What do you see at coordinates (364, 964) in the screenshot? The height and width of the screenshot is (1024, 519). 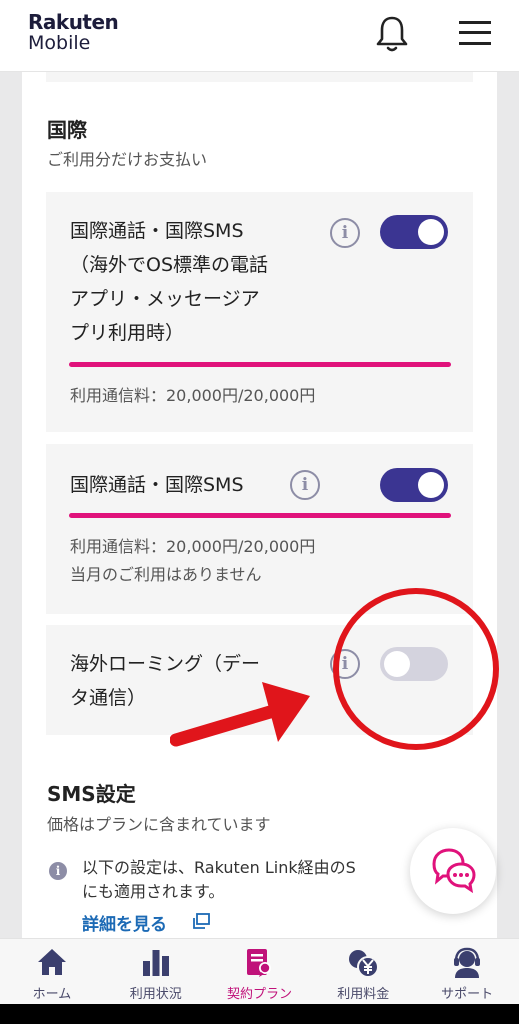 I see `yen-coin-icon` at bounding box center [364, 964].